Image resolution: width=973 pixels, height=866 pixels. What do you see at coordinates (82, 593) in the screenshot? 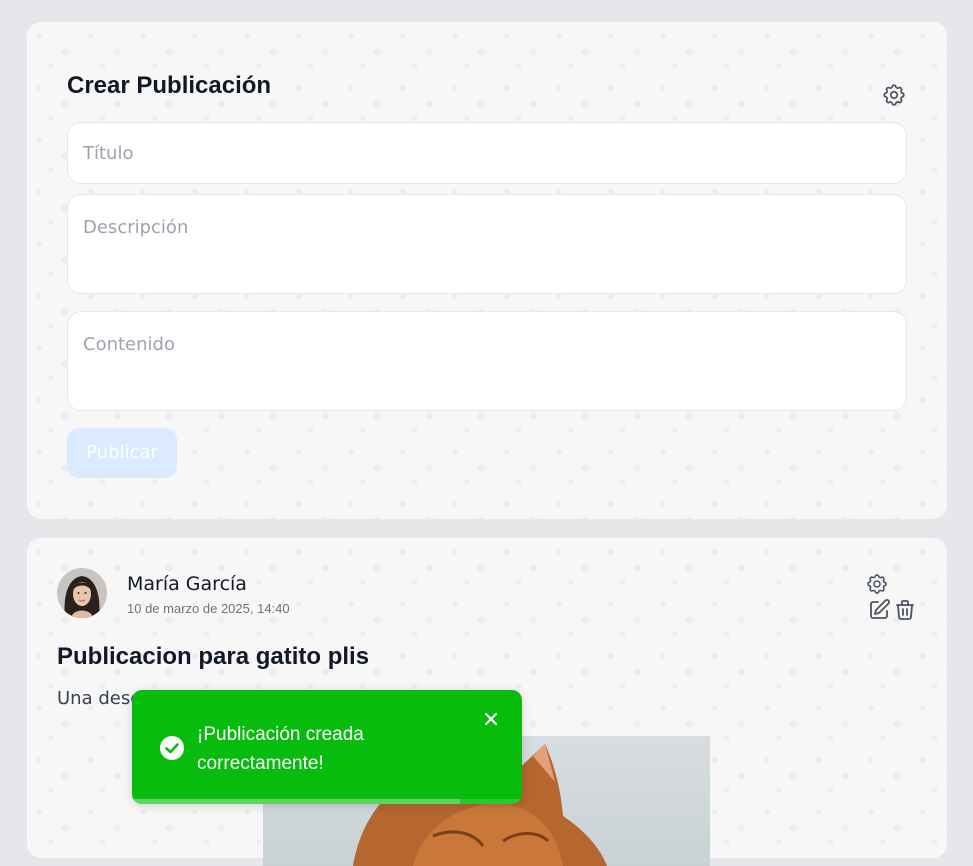
I see `avatar` at bounding box center [82, 593].